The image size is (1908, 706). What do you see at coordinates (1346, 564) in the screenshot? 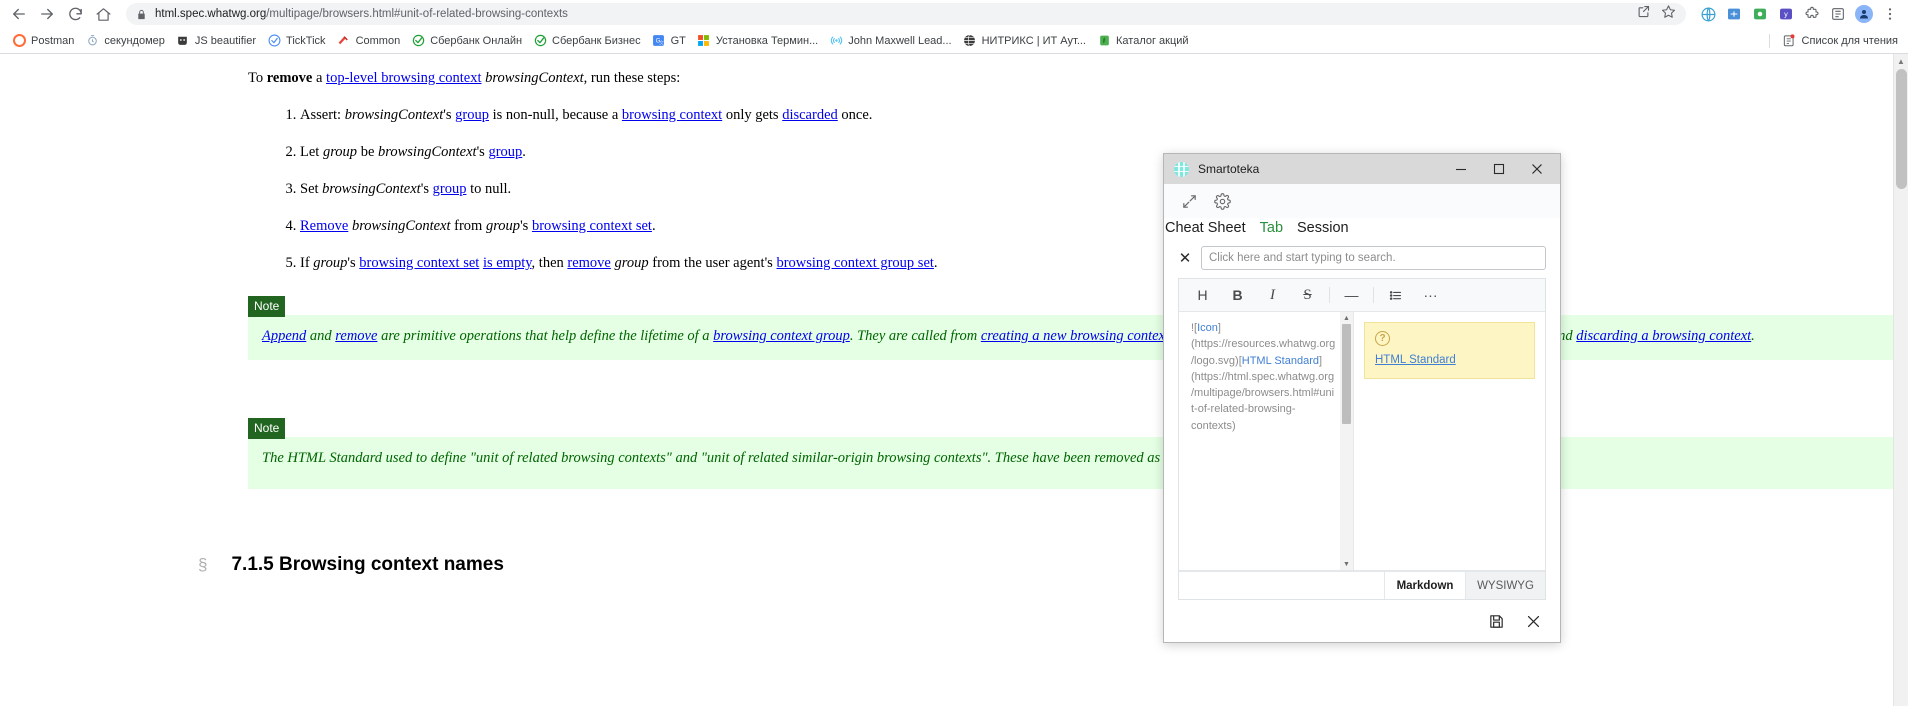
I see `scroll-down-arrow-icon: ▼` at bounding box center [1346, 564].